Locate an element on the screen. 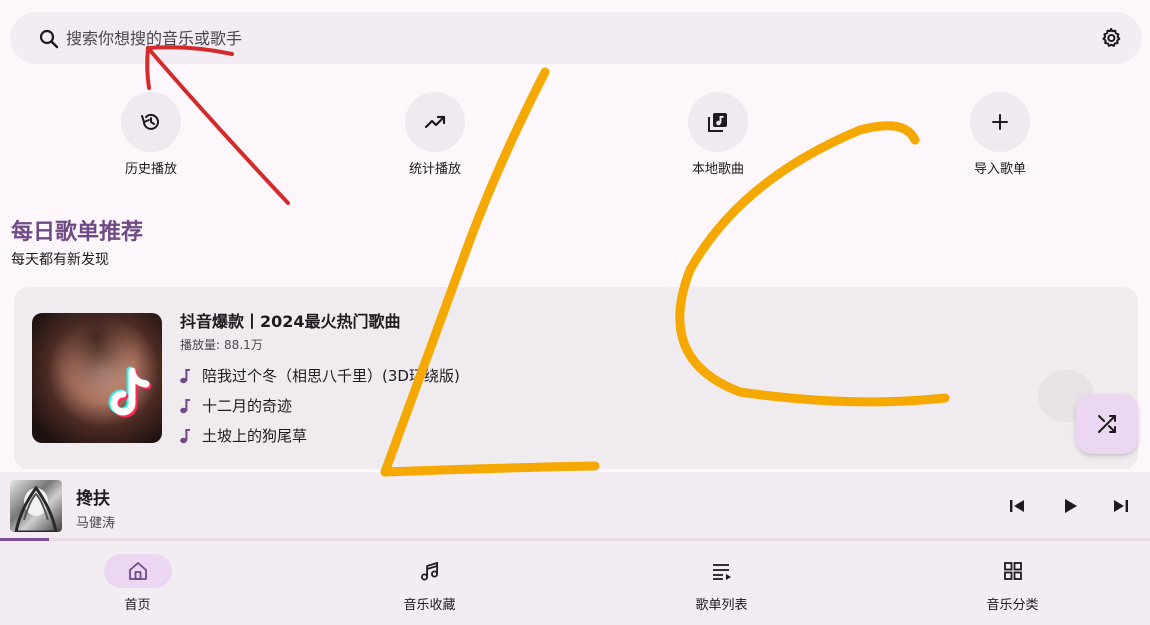 The image size is (1150, 625). playlist-title: 抖音爆款丨2024最火热门歌曲 is located at coordinates (290, 321).